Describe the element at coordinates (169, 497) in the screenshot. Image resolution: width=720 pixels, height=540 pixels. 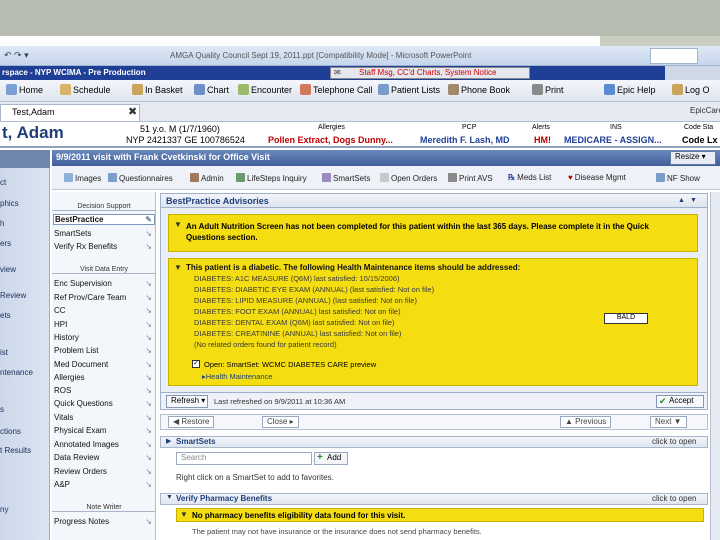
I see `expand-icon: ▼` at that location.